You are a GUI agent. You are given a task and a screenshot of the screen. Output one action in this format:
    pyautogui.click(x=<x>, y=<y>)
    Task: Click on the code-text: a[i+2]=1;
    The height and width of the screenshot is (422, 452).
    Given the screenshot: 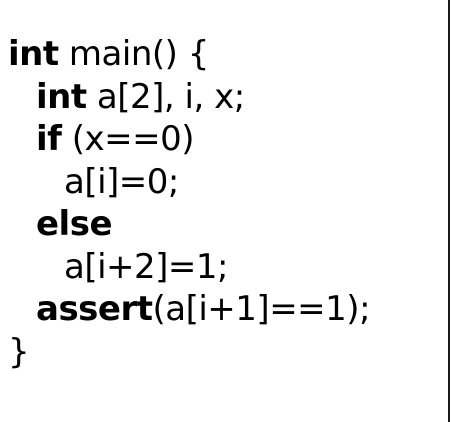 What is the action you would take?
    pyautogui.click(x=146, y=266)
    